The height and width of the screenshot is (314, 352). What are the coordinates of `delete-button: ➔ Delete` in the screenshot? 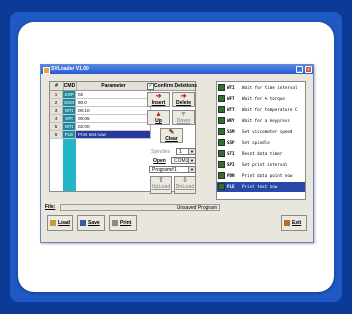 It's located at (183, 99).